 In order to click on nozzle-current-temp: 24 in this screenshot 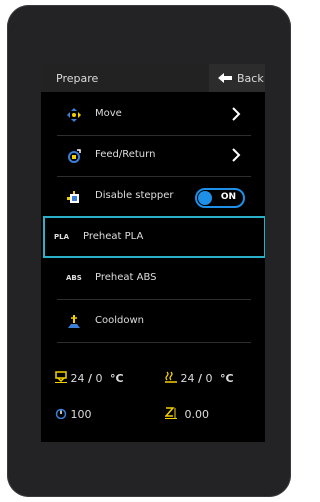, I will do `click(77, 378)`.